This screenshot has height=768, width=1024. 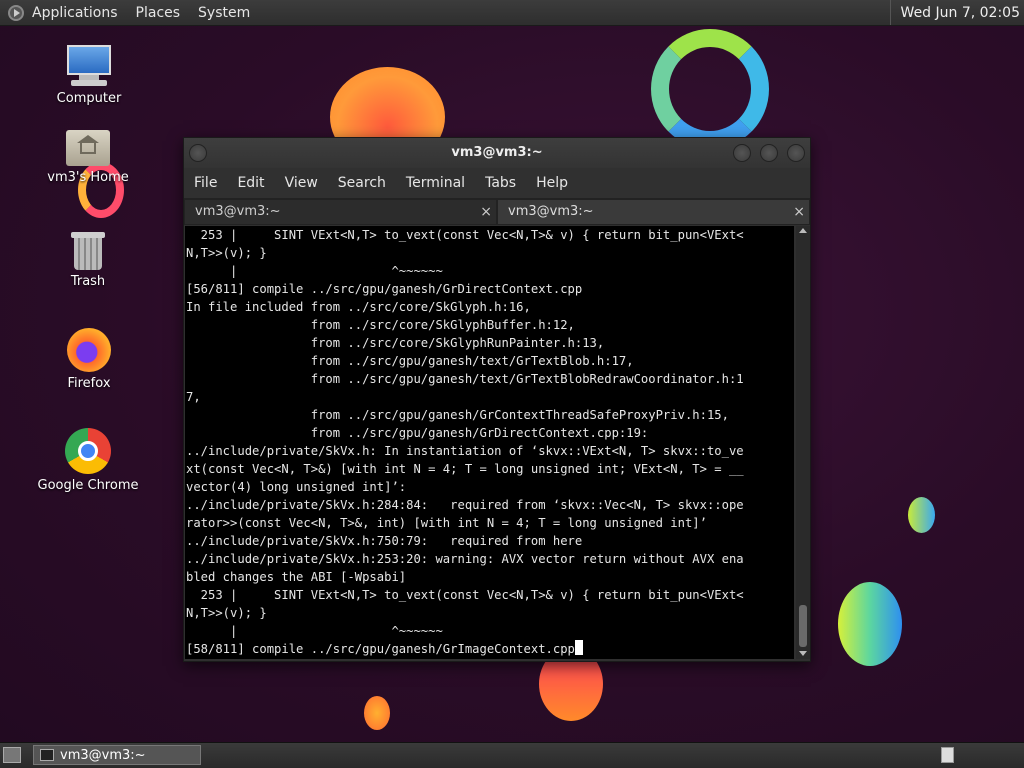 I want to click on desktop-icon-computer: Computer, so click(x=89, y=75).